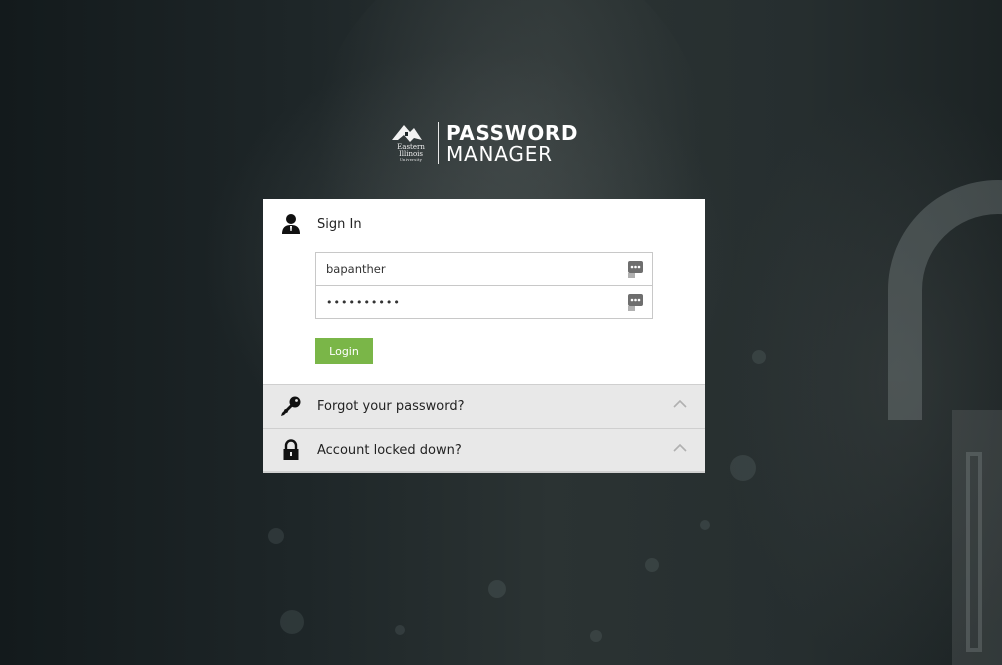  I want to click on login-button: Login, so click(344, 351).